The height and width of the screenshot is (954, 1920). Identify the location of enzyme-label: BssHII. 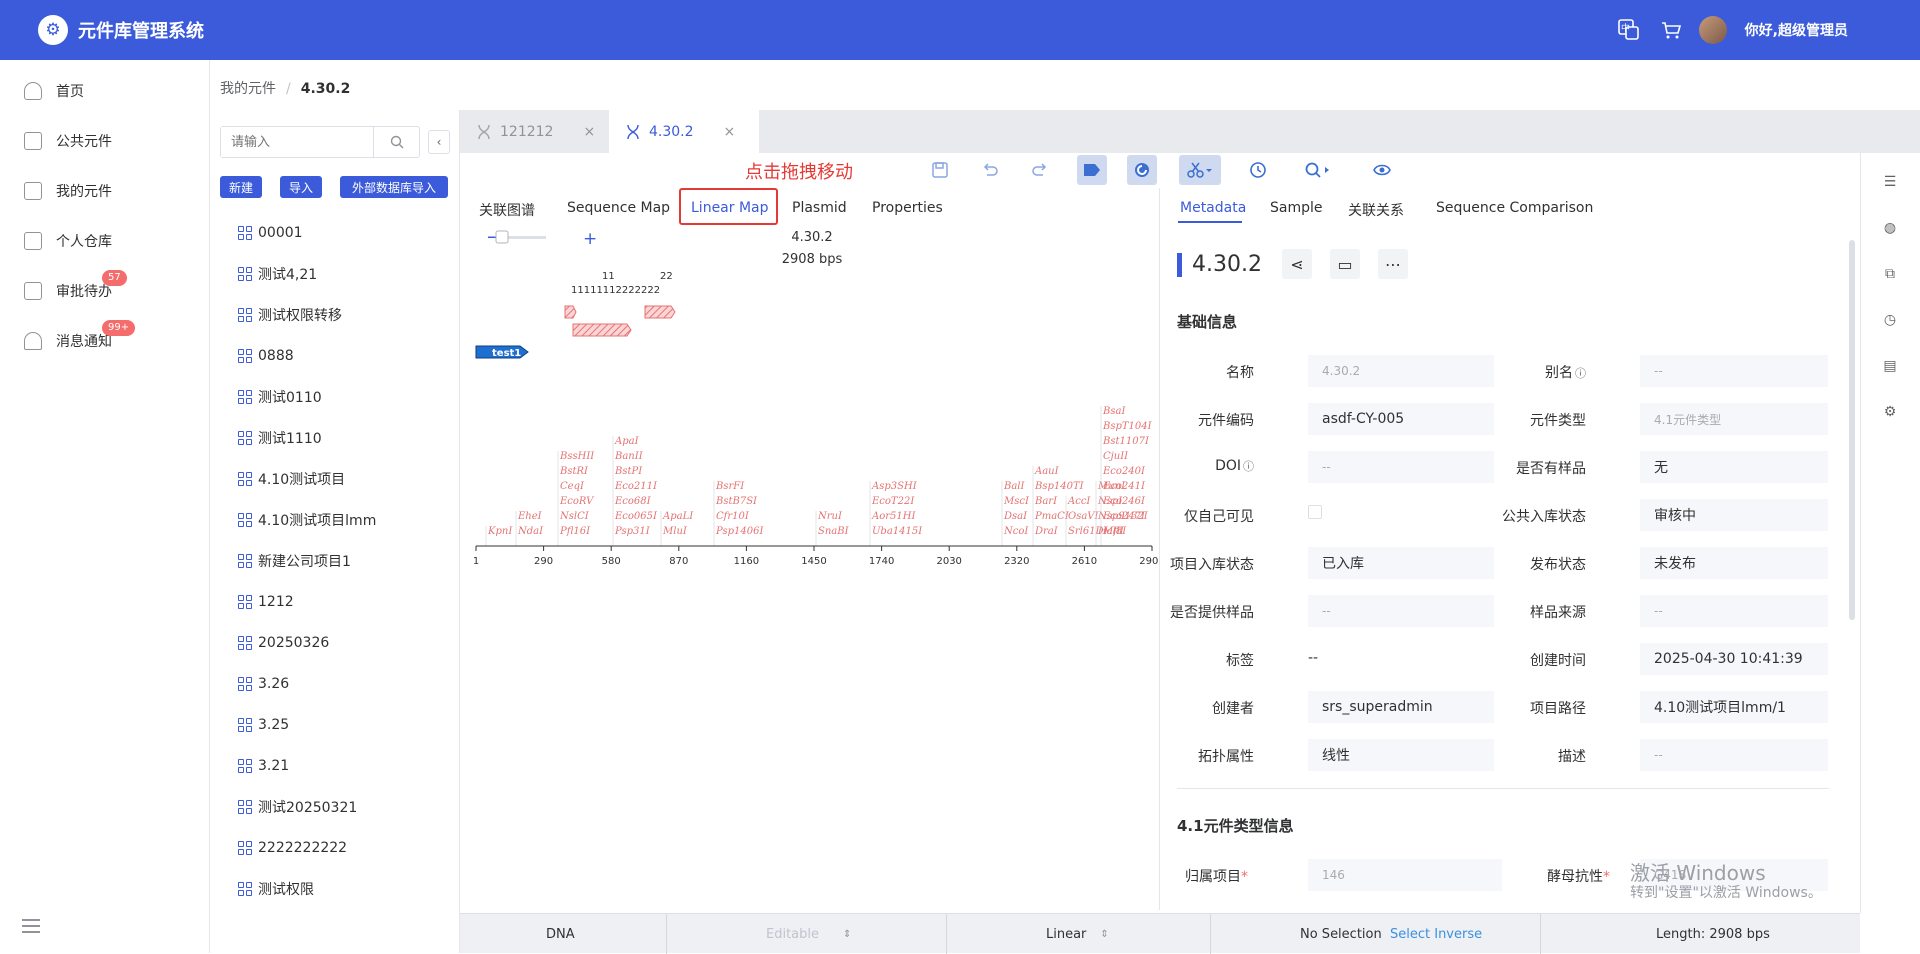
(577, 456).